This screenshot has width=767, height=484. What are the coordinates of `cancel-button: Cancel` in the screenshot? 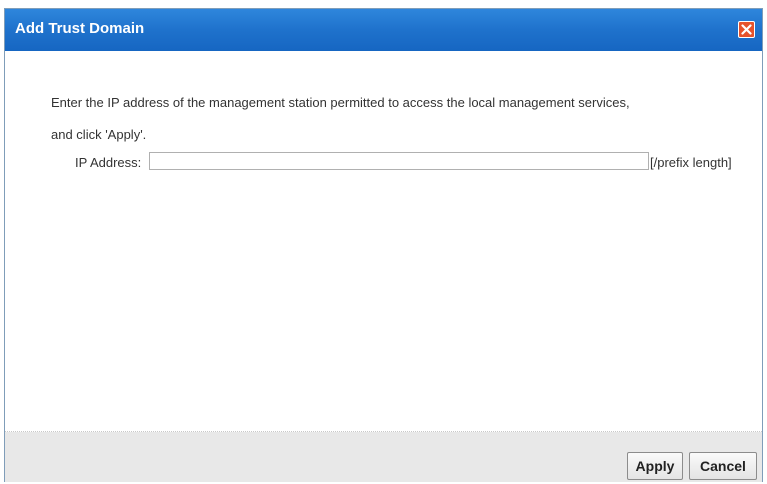 It's located at (723, 466).